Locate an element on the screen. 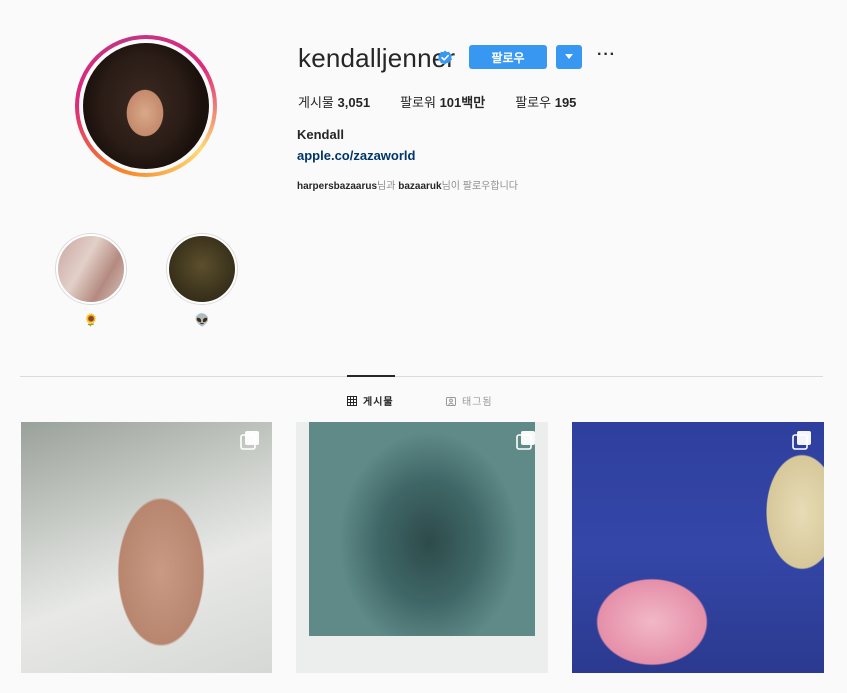 This screenshot has width=847, height=693. follower-user-2: bazaaruk is located at coordinates (419, 186).